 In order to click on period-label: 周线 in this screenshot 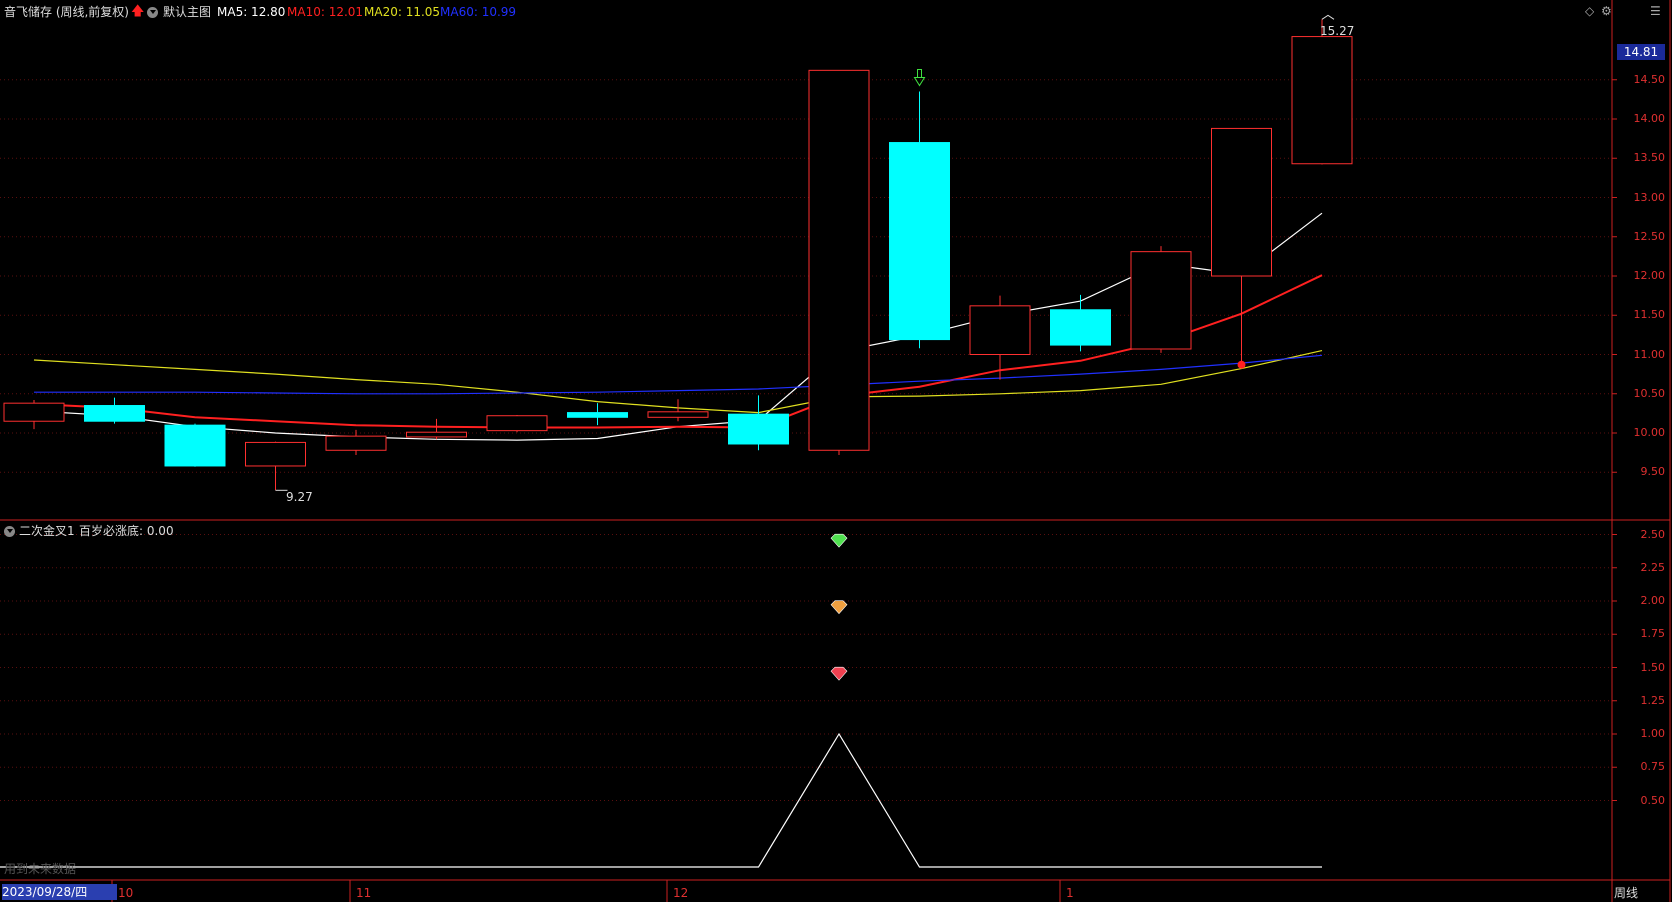, I will do `click(1626, 893)`.